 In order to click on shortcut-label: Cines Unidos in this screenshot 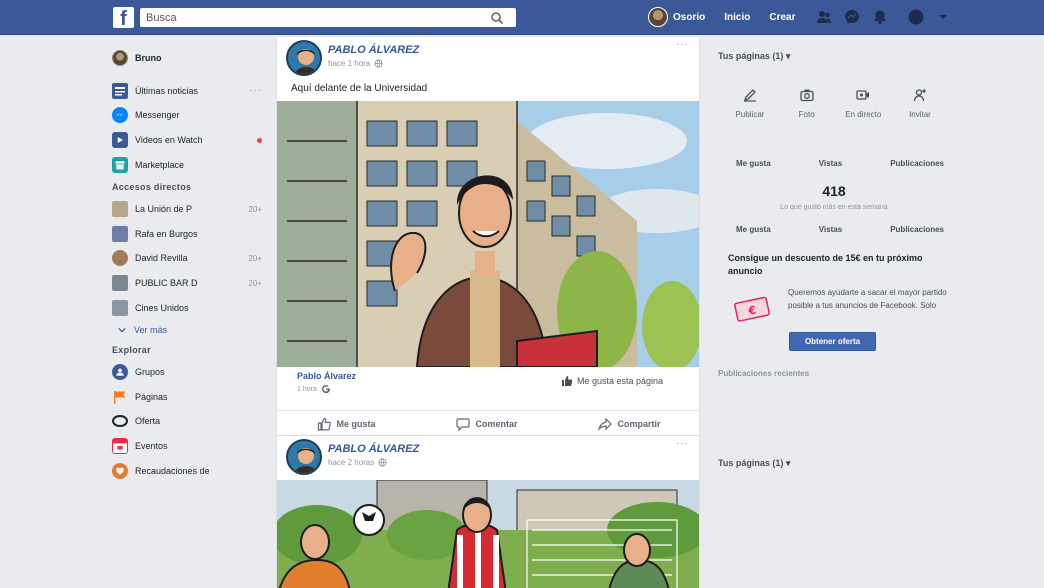, I will do `click(162, 307)`.